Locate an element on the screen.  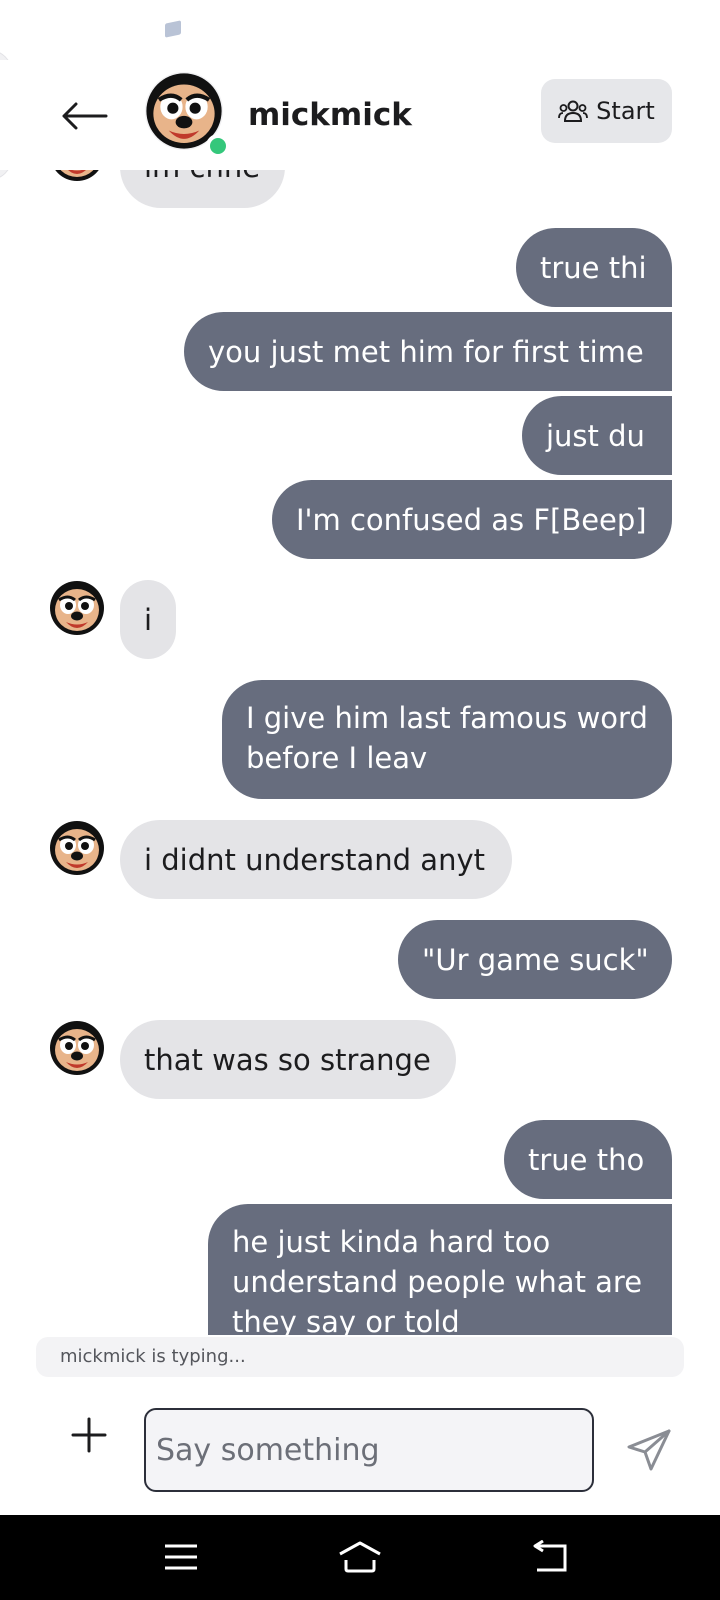
message-bubble-outgoing: you just met him for first time is located at coordinates (428, 351).